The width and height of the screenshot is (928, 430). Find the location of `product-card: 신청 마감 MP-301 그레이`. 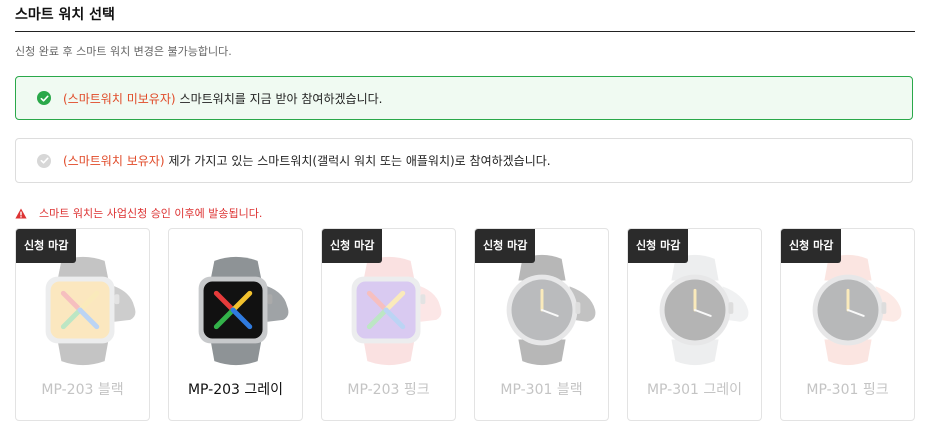

product-card: 신청 마감 MP-301 그레이 is located at coordinates (694, 324).